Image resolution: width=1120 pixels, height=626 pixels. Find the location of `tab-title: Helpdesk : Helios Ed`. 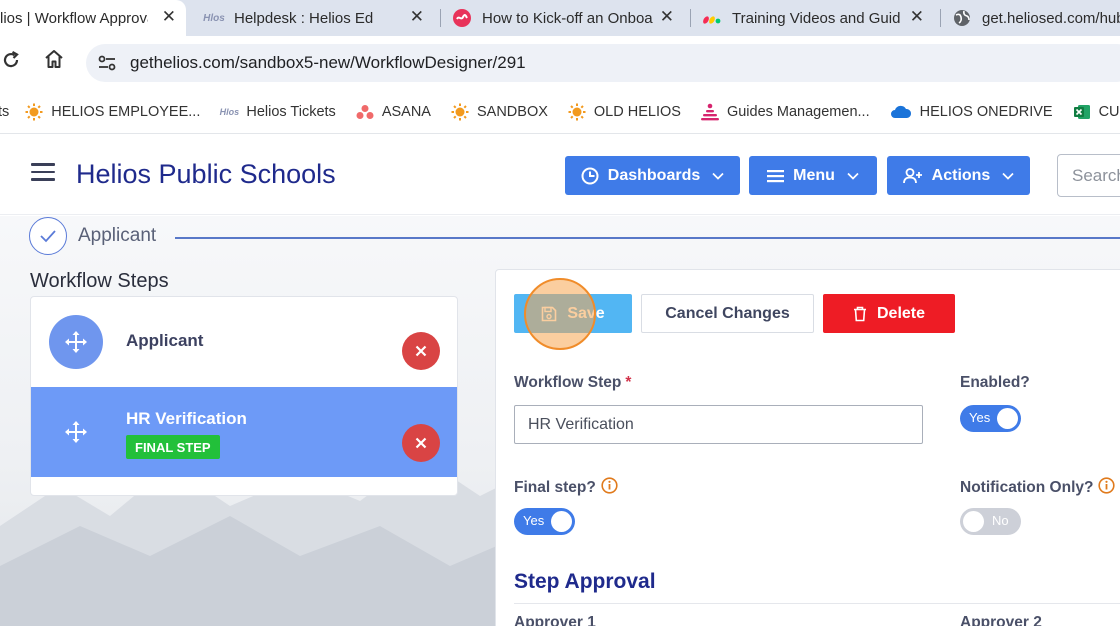

tab-title: Helpdesk : Helios Ed is located at coordinates (304, 18).